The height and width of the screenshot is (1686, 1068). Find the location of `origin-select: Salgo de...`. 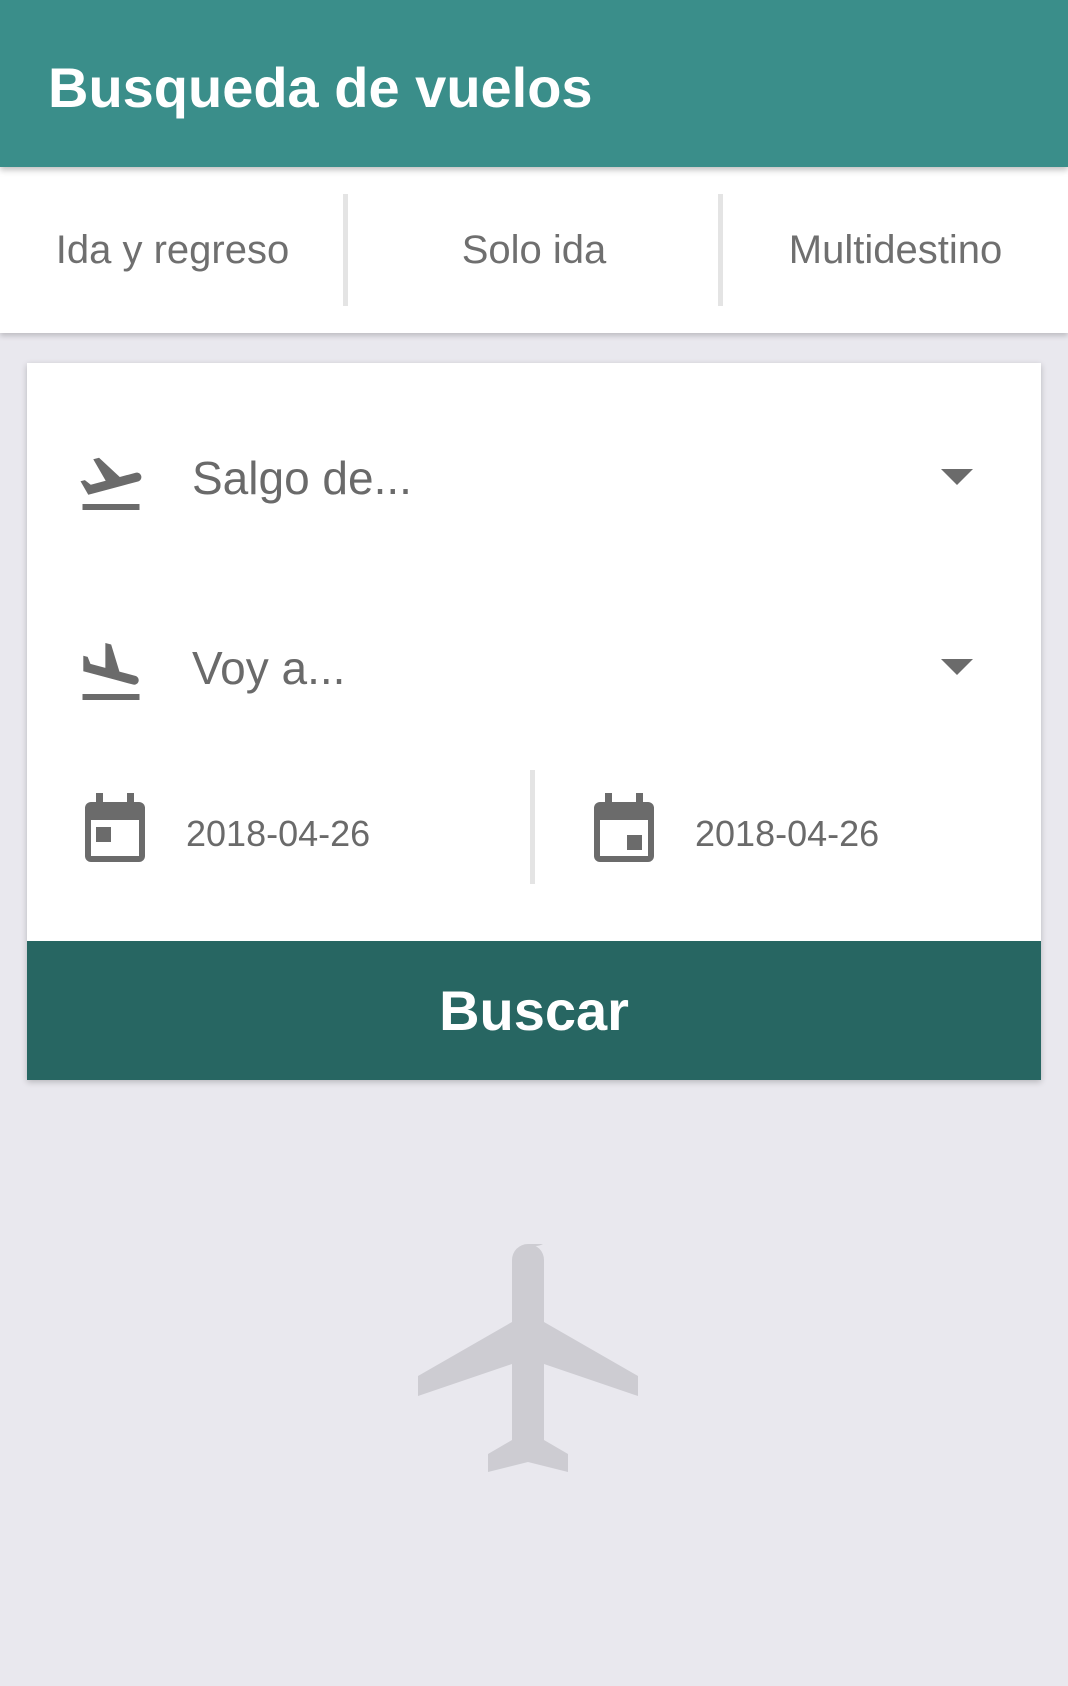

origin-select: Salgo de... is located at coordinates (534, 480).